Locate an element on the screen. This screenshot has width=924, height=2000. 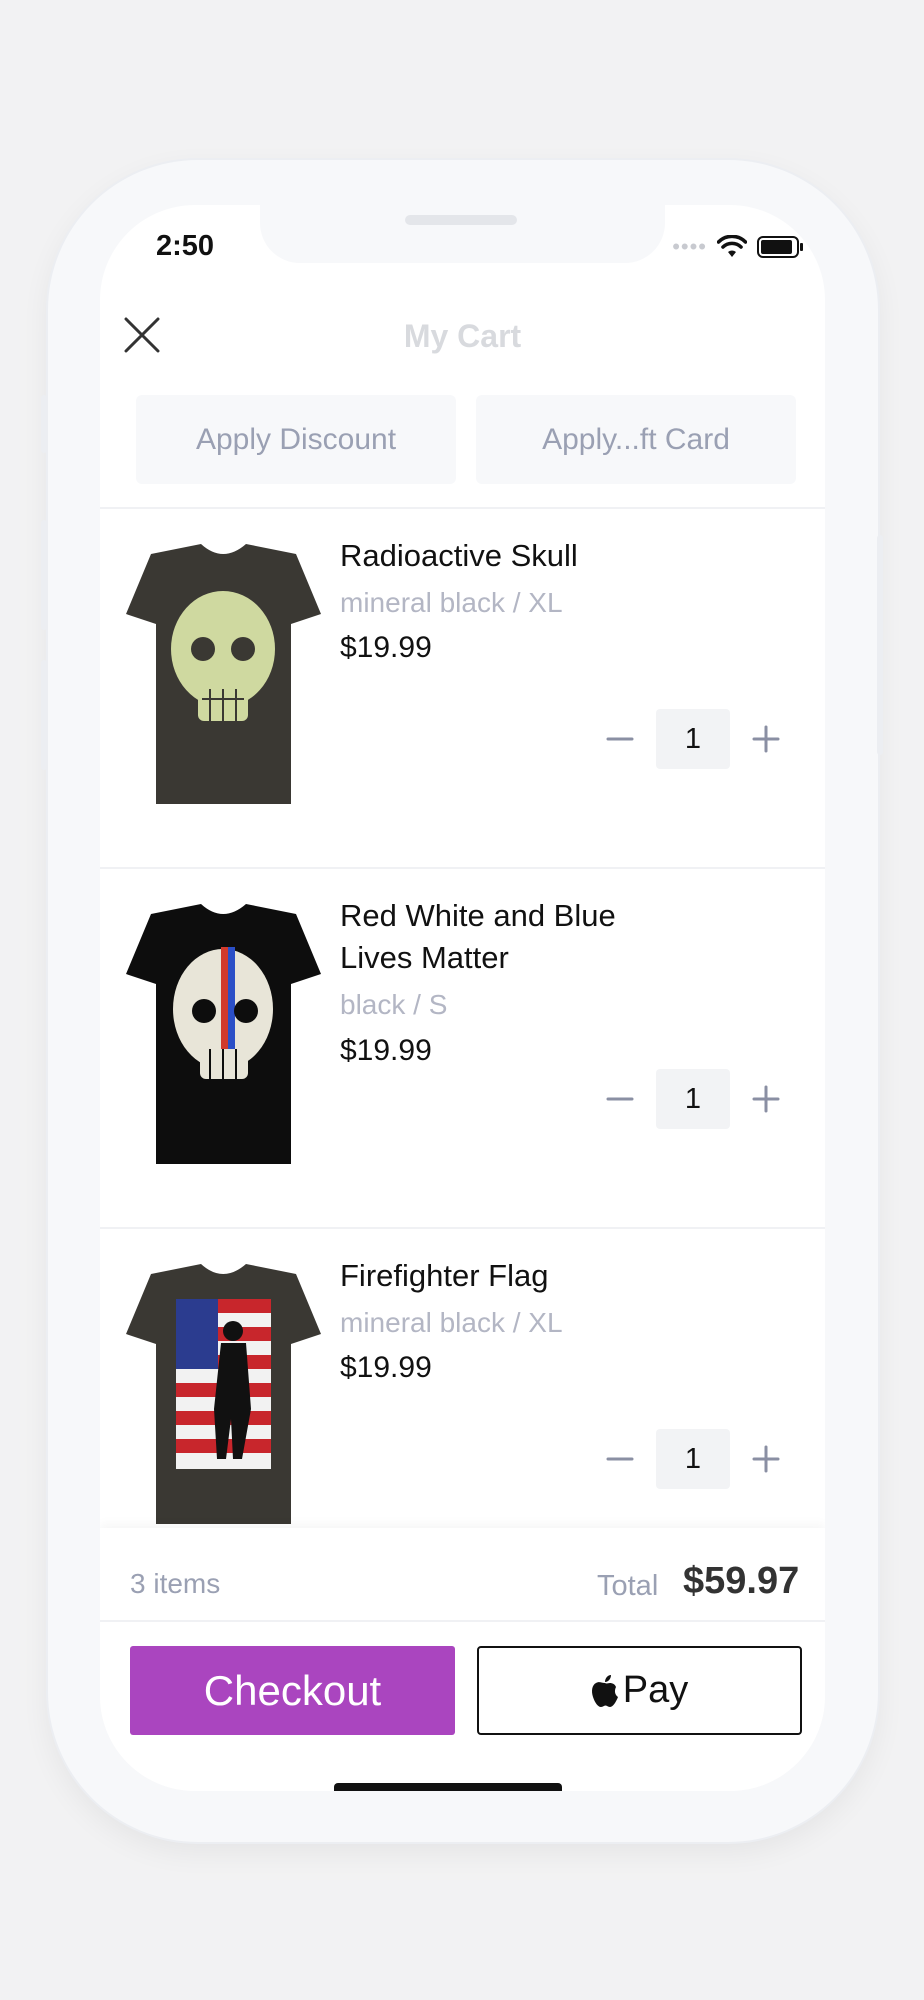
item-count: 3 items is located at coordinates (175, 1583).